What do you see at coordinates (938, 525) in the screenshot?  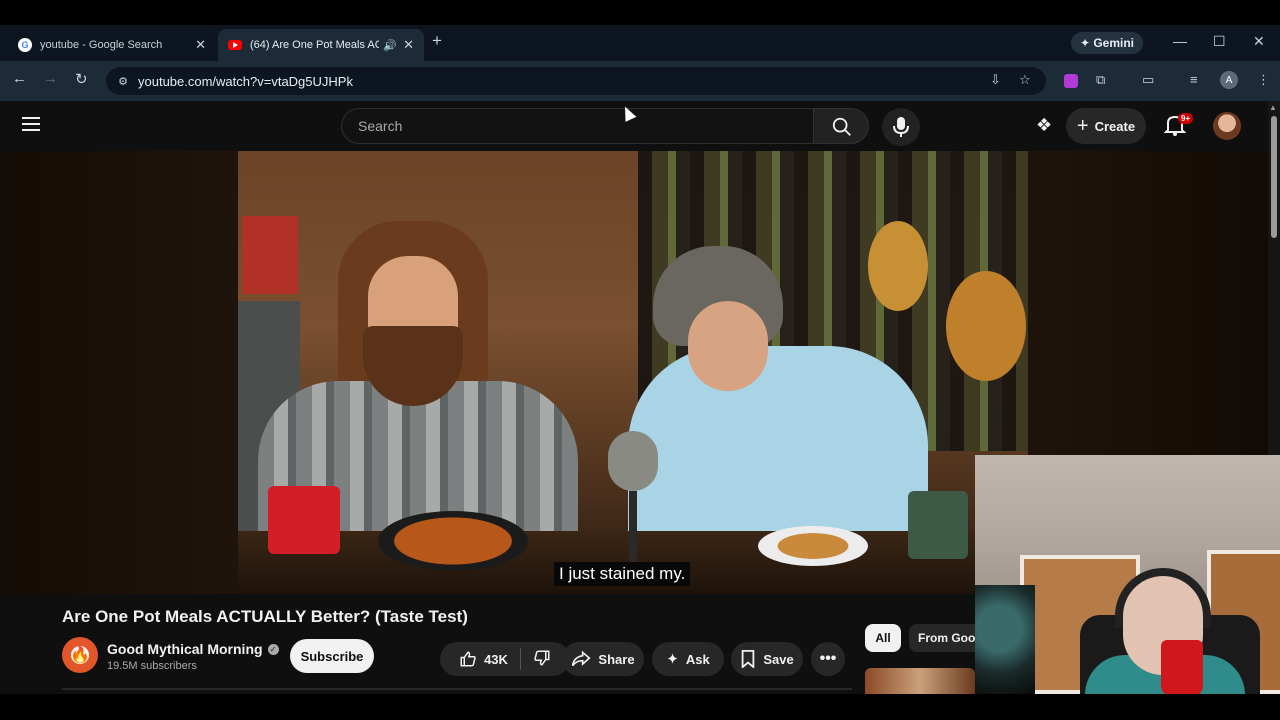 I see `green-mug` at bounding box center [938, 525].